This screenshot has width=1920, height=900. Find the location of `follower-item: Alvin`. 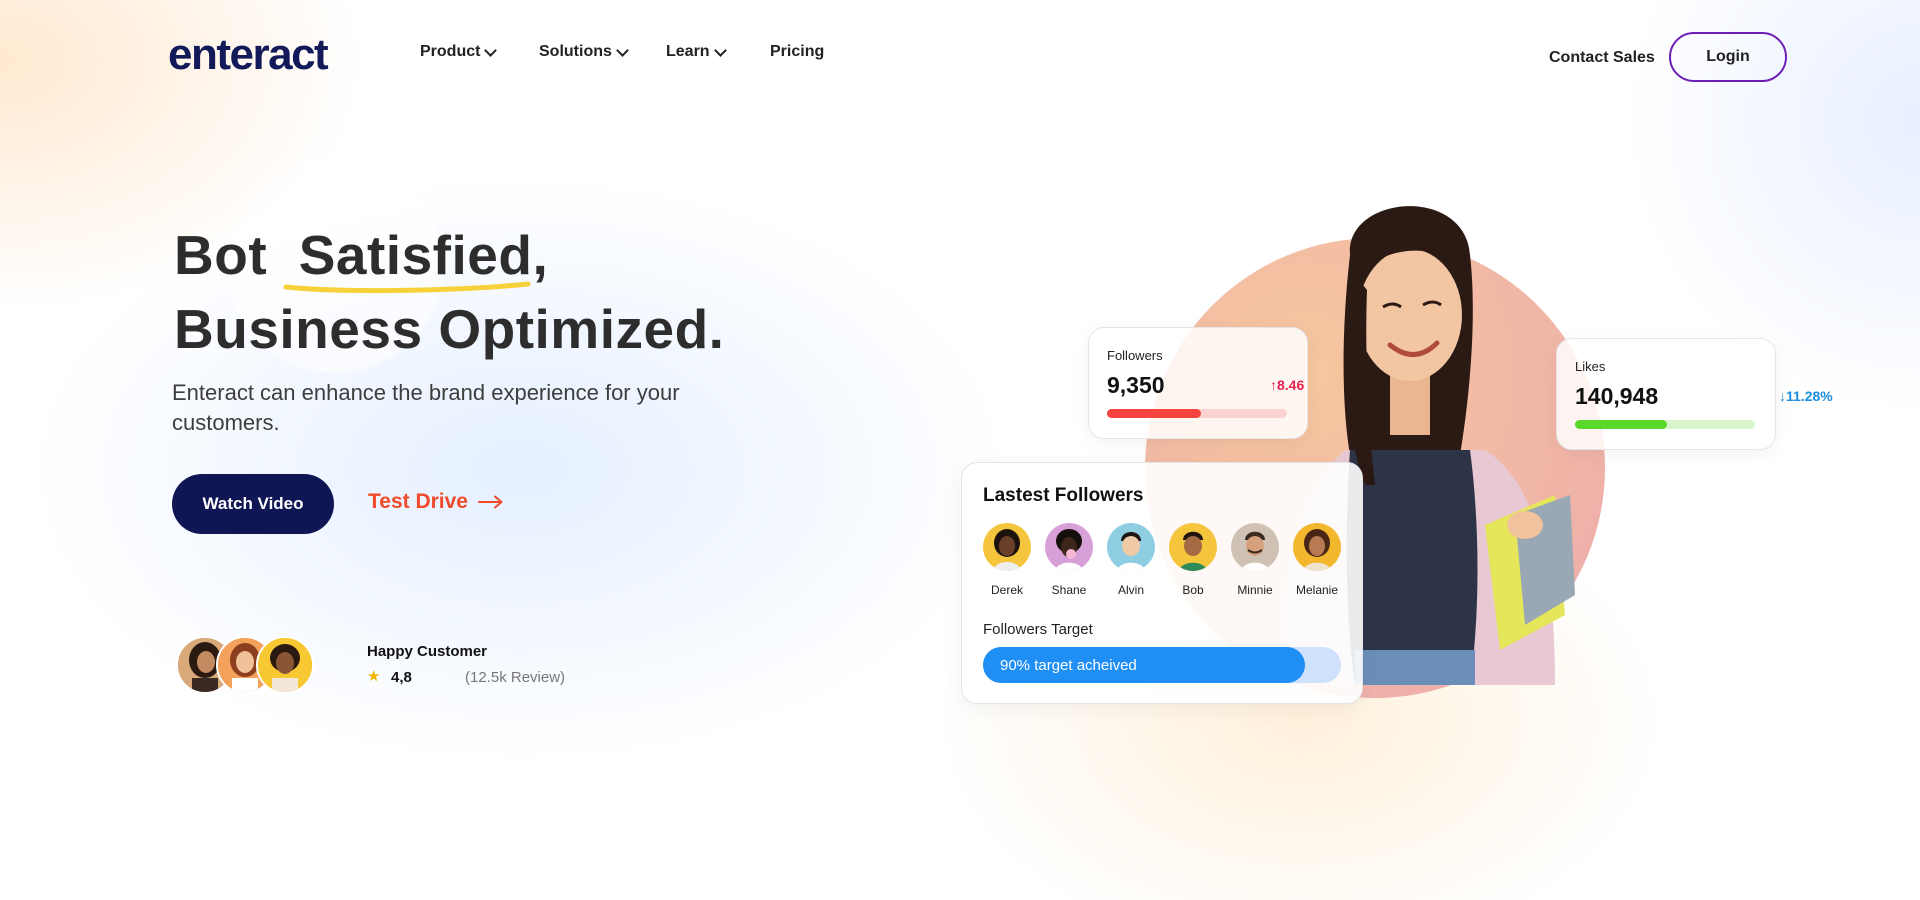

follower-item: Alvin is located at coordinates (1131, 560).